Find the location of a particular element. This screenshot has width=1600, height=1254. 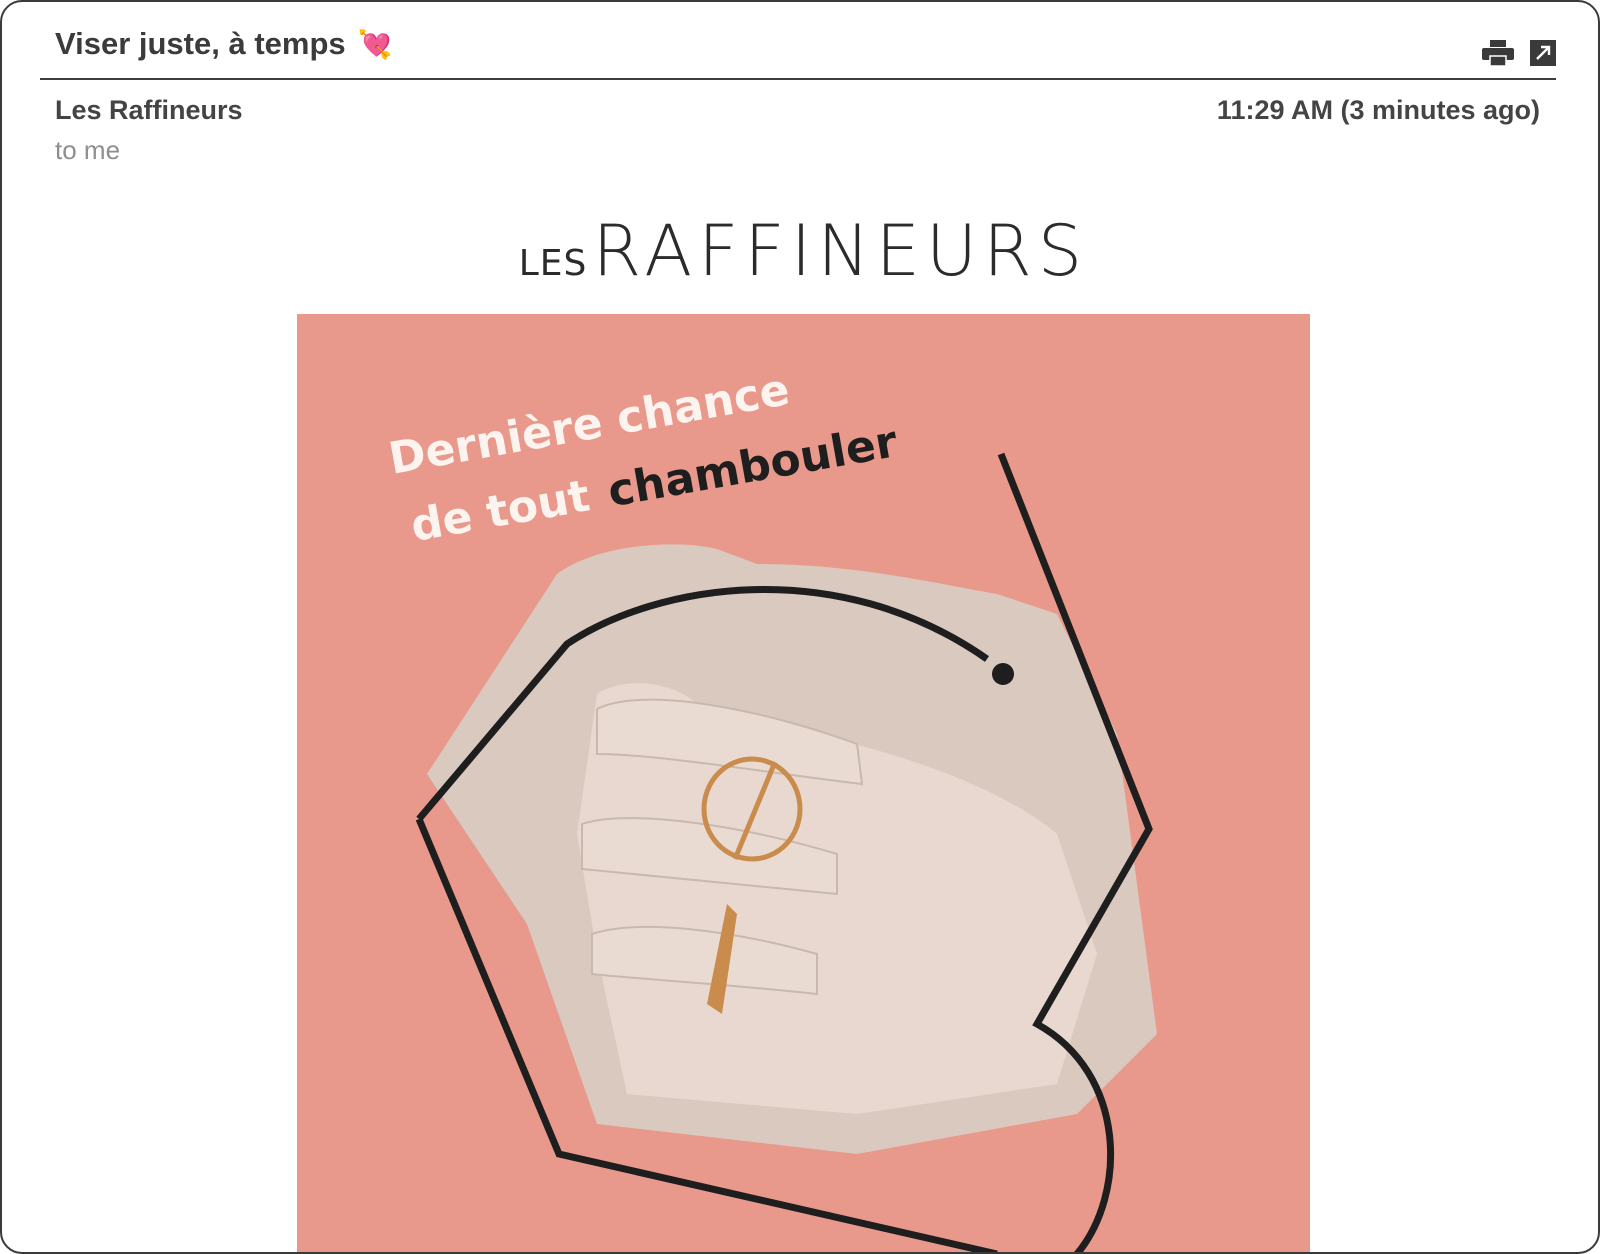

heart-arrow-icon: 💘 is located at coordinates (375, 44).